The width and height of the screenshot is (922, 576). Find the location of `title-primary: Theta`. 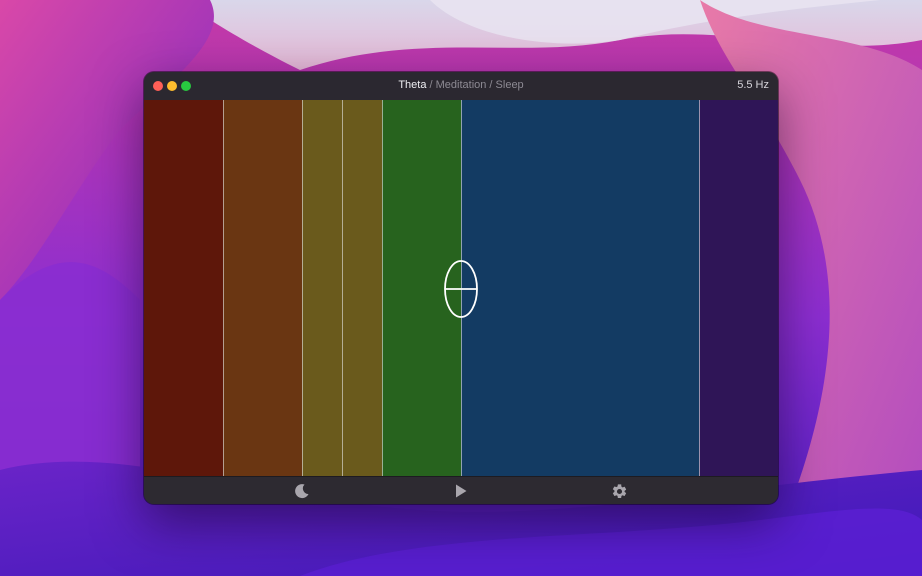

title-primary: Theta is located at coordinates (412, 85).